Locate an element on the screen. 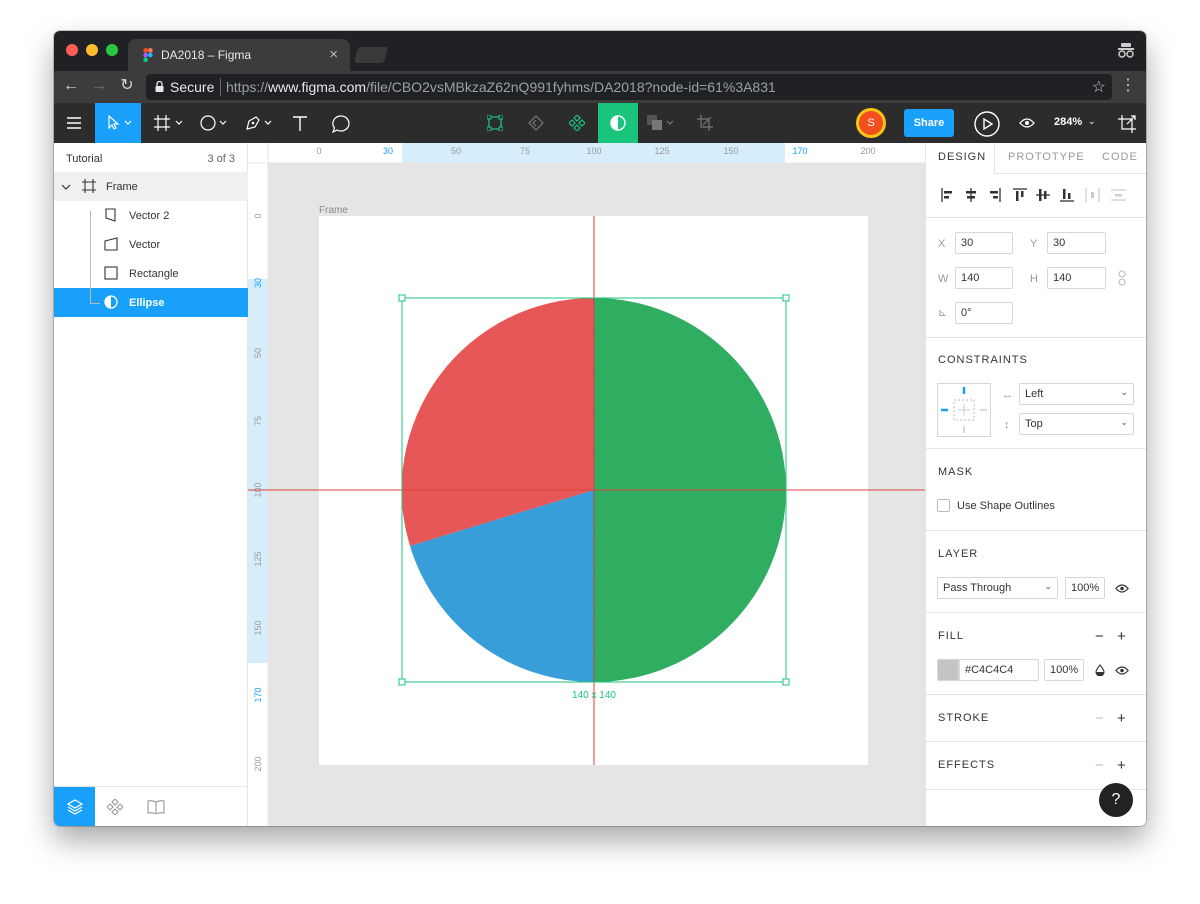  window-close-button is located at coordinates (72, 50).